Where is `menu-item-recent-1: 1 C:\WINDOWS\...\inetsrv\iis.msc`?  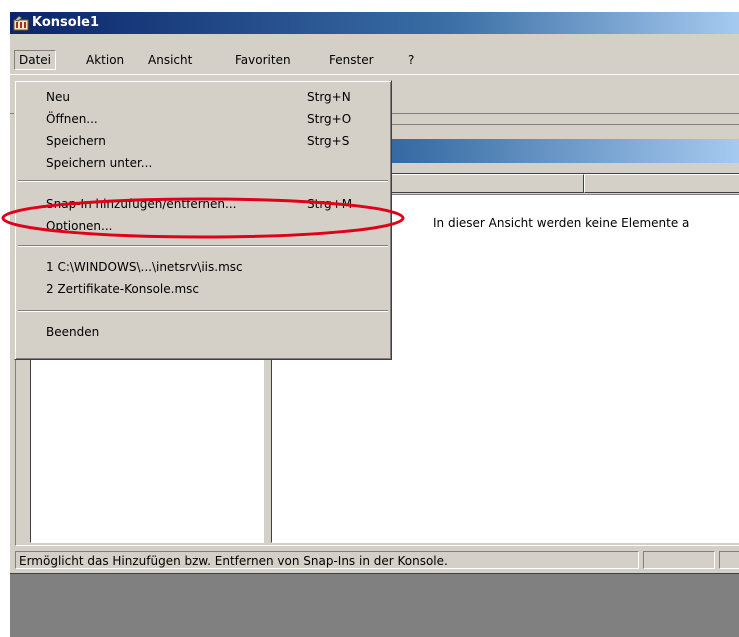
menu-item-recent-1: 1 C:\WINDOWS\...\inetsrv\iis.msc is located at coordinates (203, 267).